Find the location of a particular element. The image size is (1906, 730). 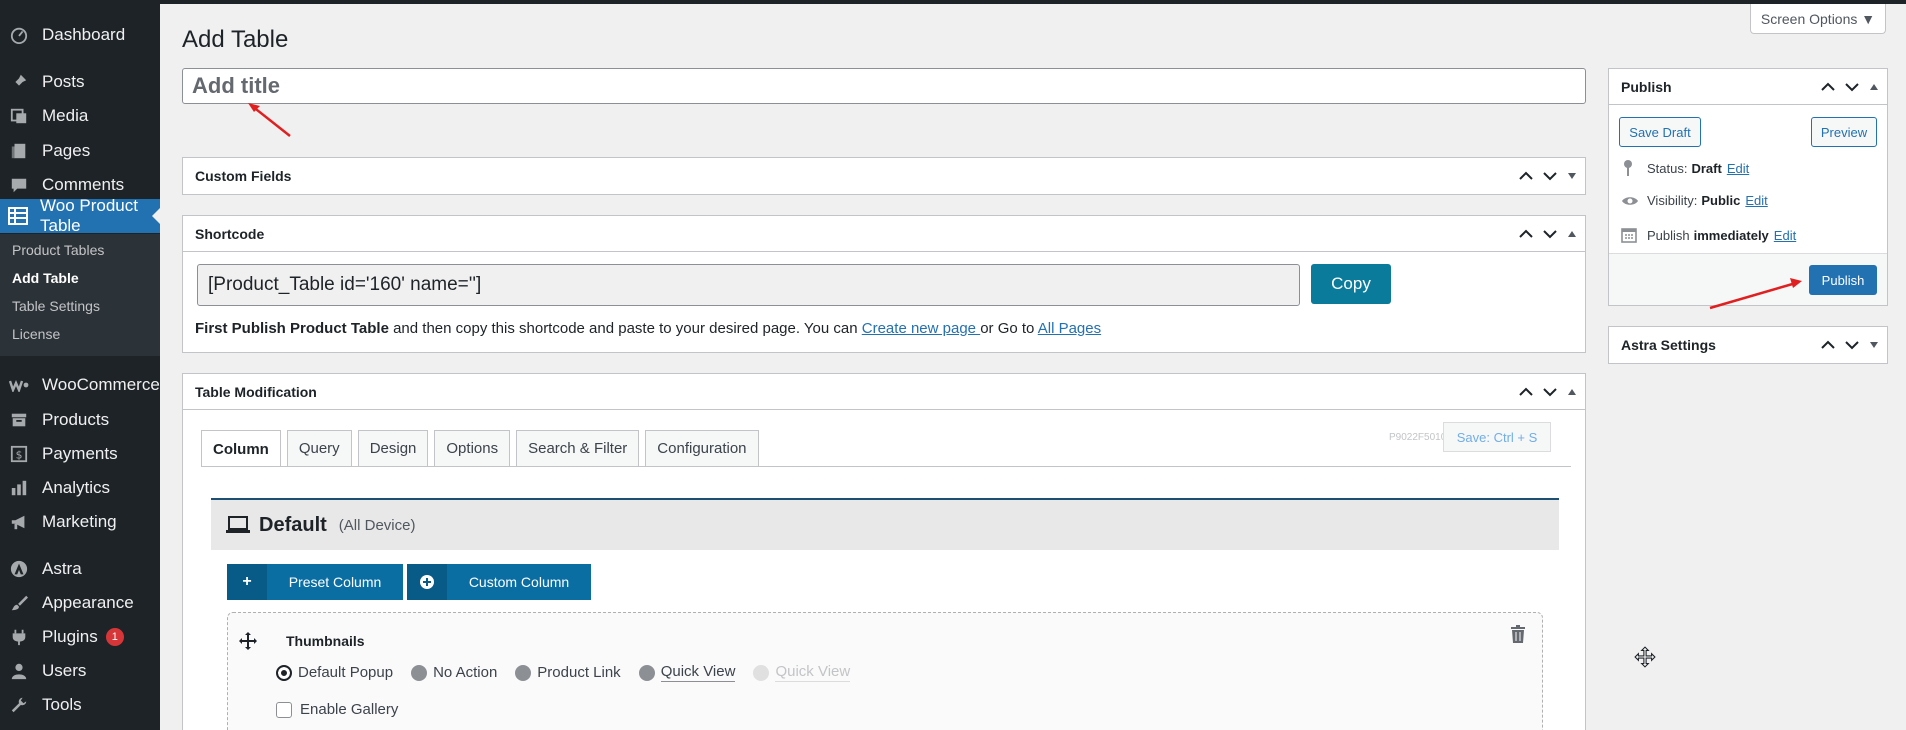

table-modification-header: Table Modification is located at coordinates (884, 392).